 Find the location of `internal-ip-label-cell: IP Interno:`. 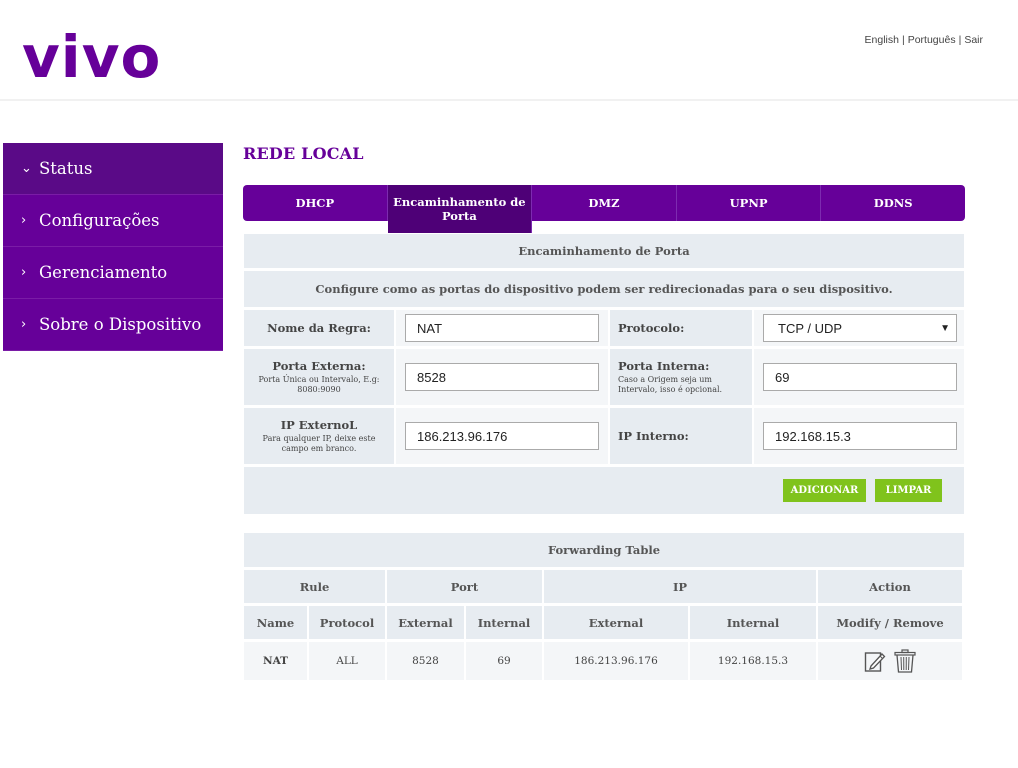

internal-ip-label-cell: IP Interno: is located at coordinates (681, 436).